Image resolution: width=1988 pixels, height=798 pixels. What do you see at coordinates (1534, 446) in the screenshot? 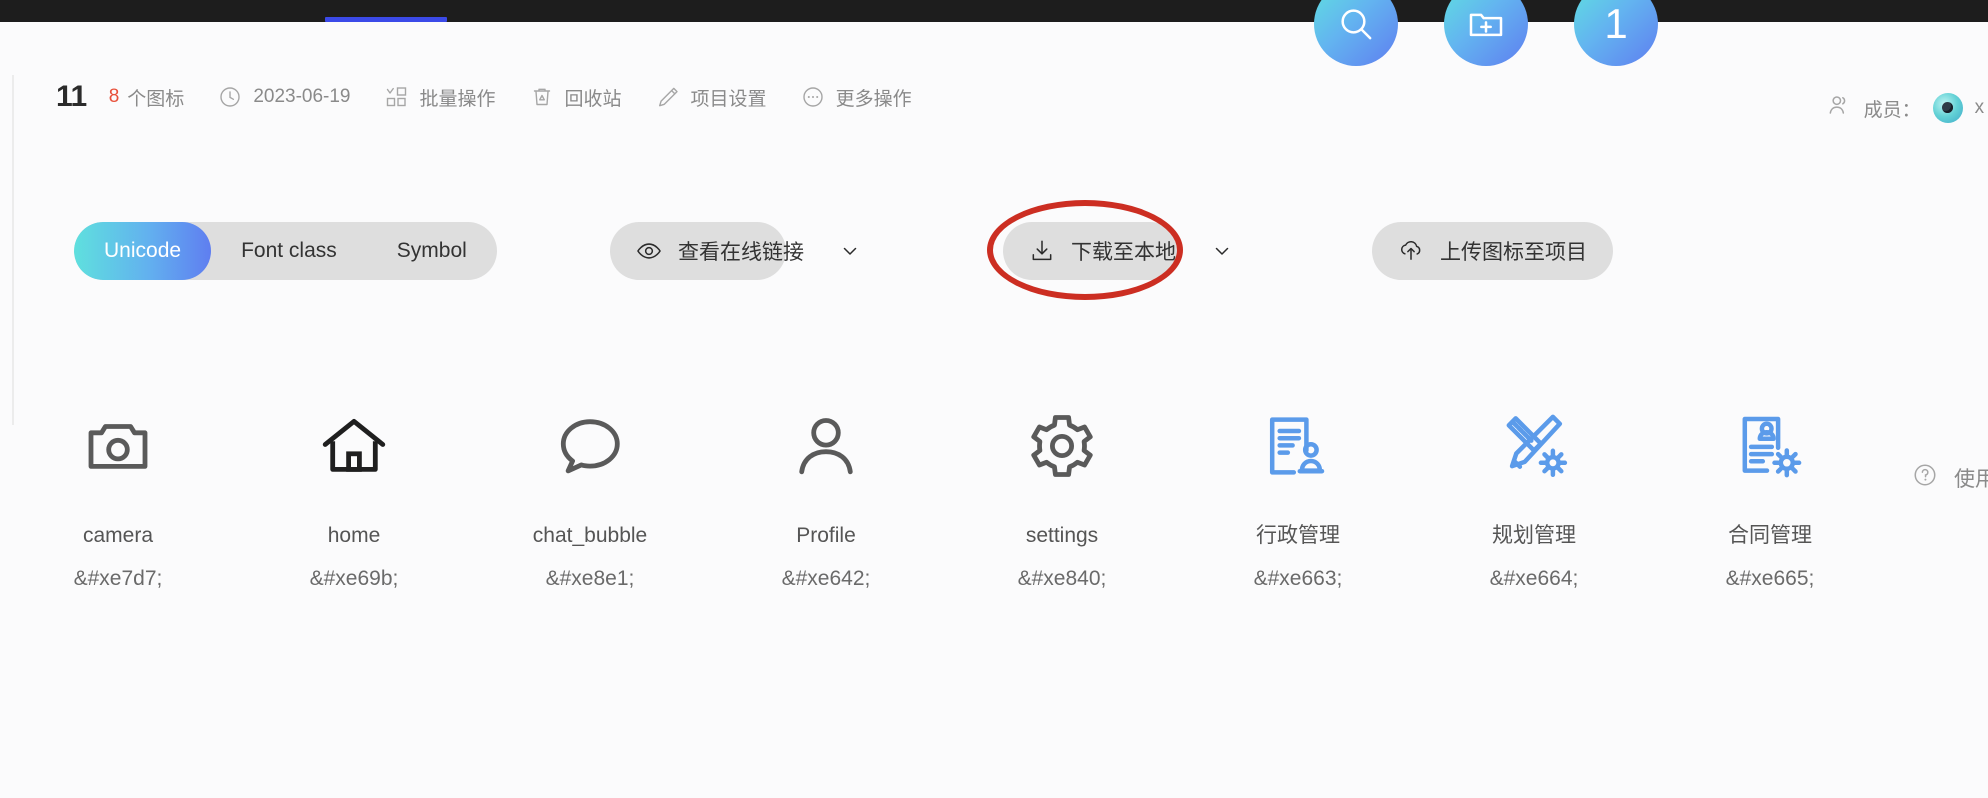
I see `ruler-pencil-gear-icon` at bounding box center [1534, 446].